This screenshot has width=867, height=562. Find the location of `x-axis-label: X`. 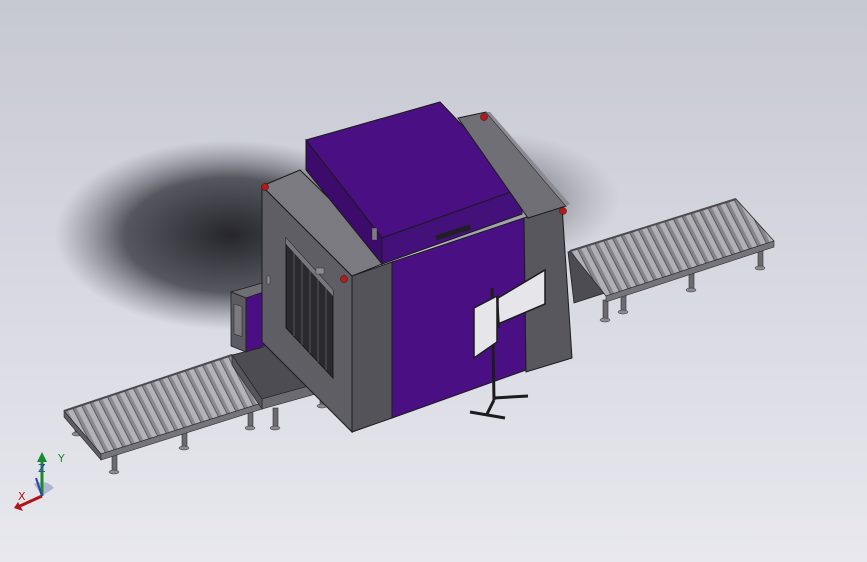

x-axis-label: X is located at coordinates (22, 496).